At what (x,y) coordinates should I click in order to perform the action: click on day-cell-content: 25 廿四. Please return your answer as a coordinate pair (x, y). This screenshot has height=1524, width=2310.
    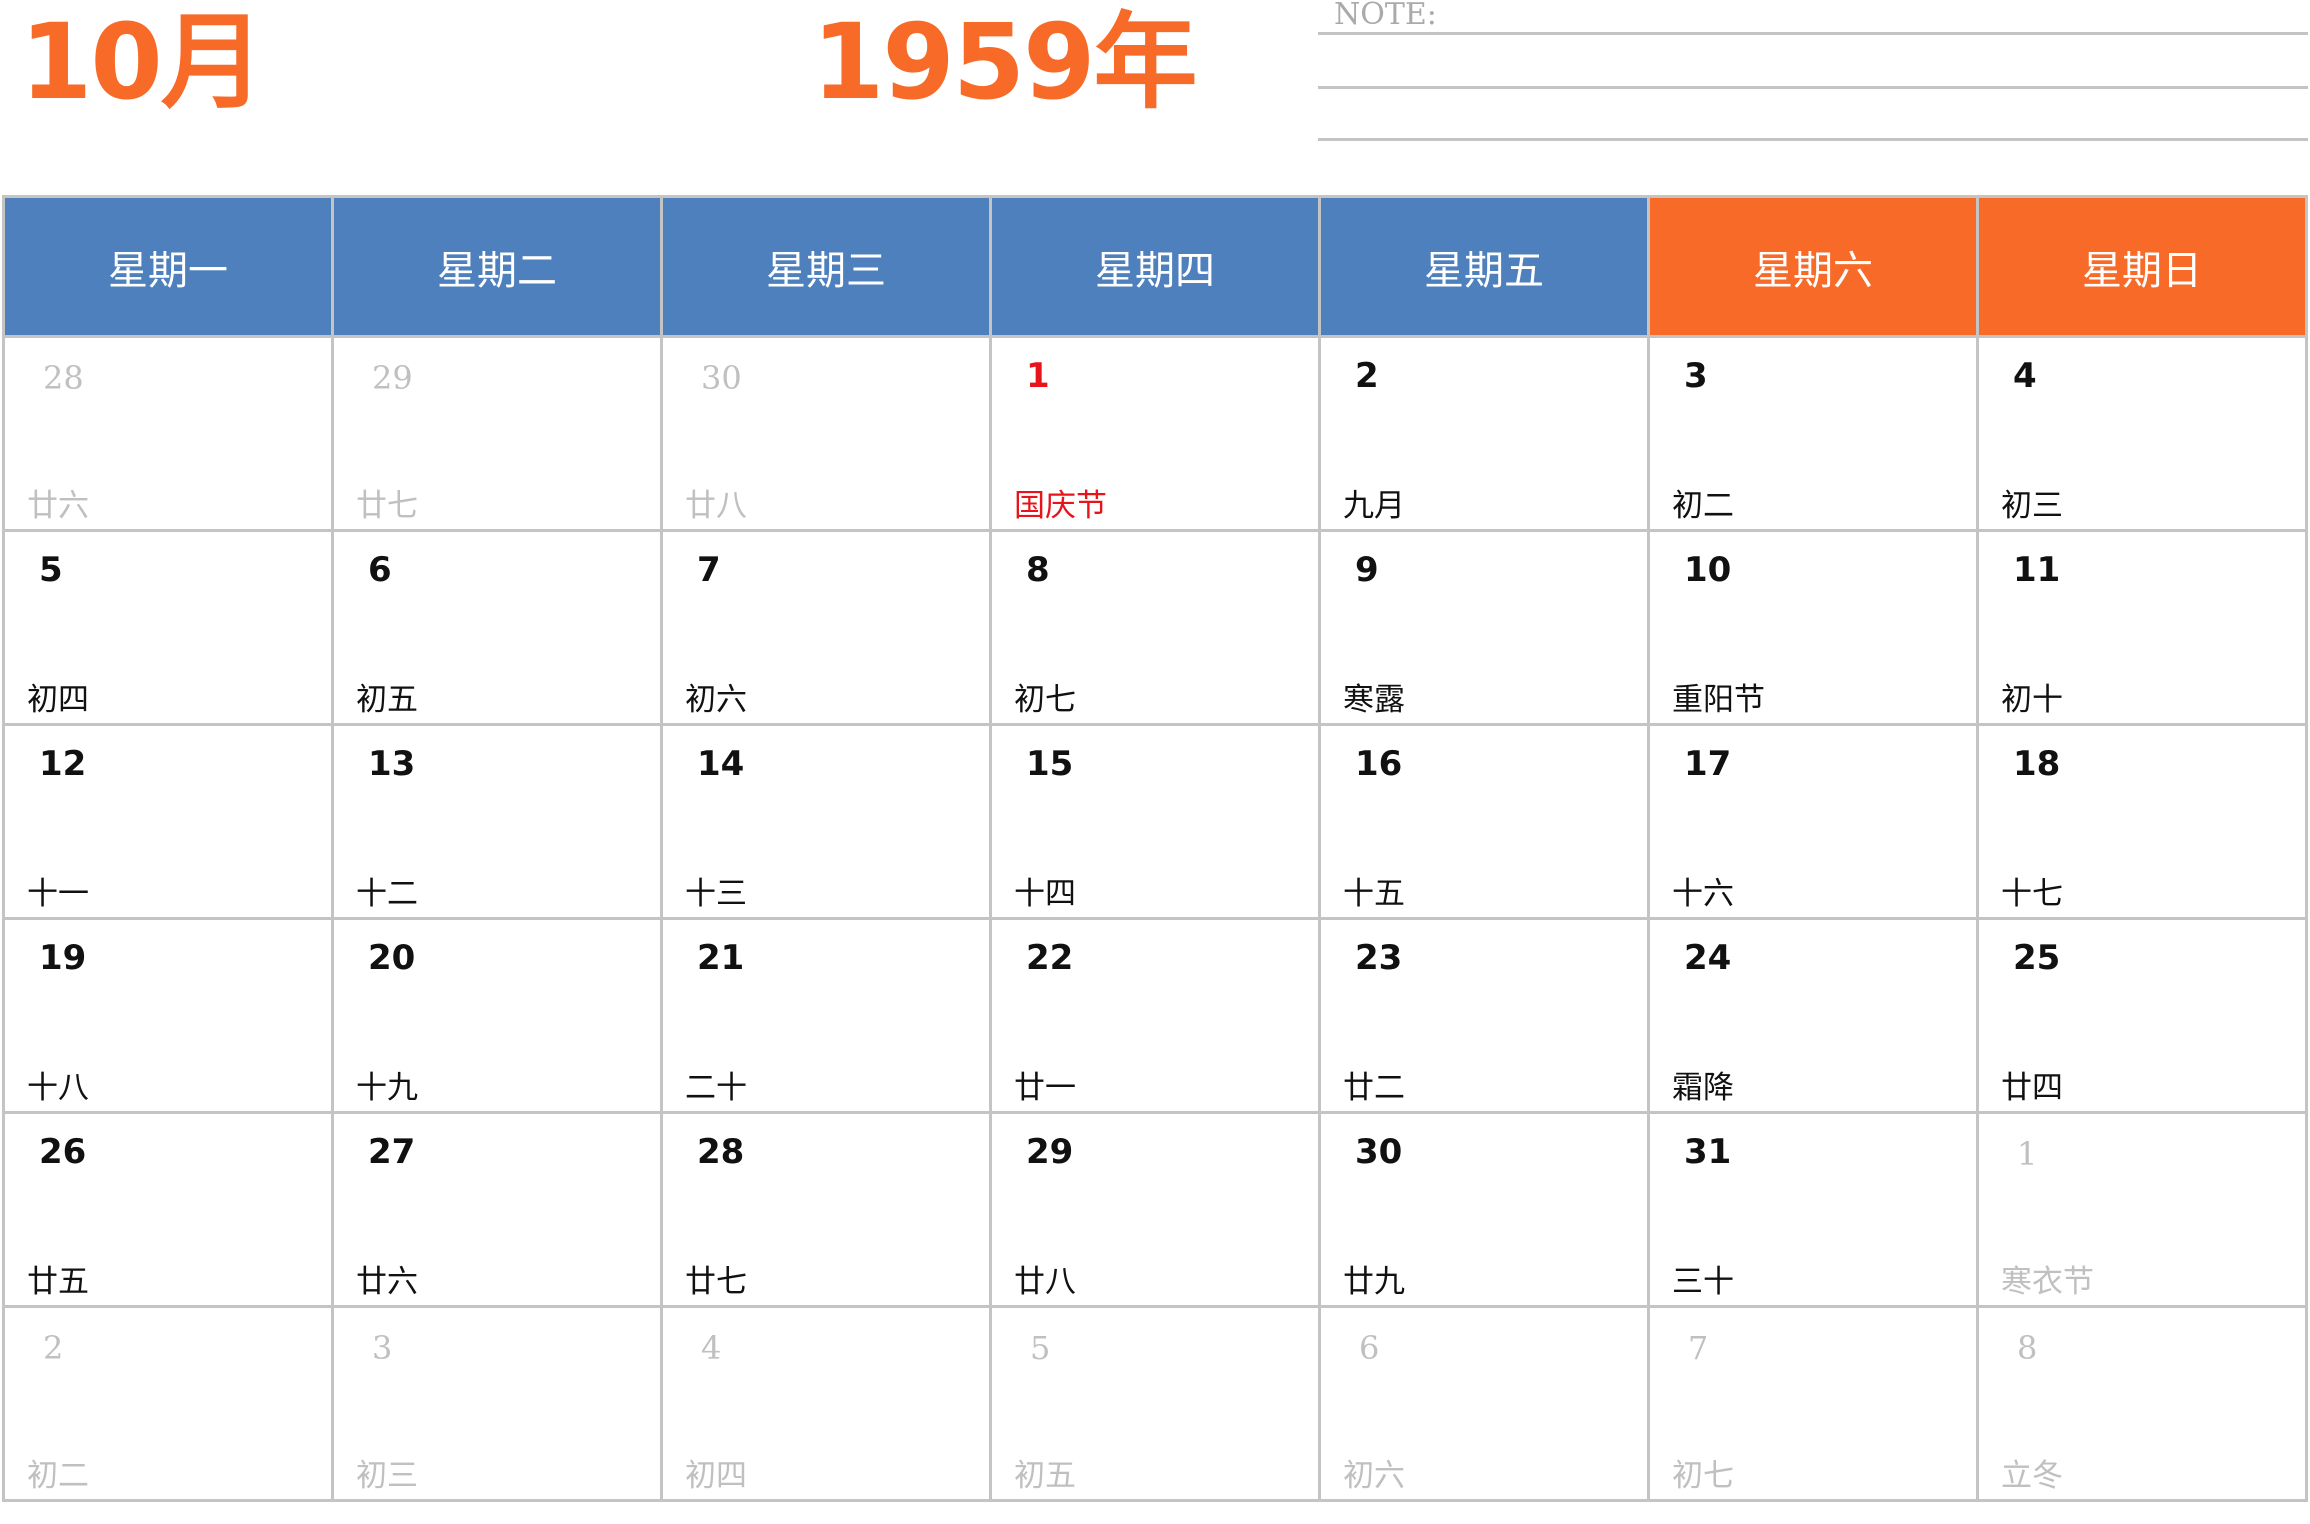
    Looking at the image, I should click on (2142, 1015).